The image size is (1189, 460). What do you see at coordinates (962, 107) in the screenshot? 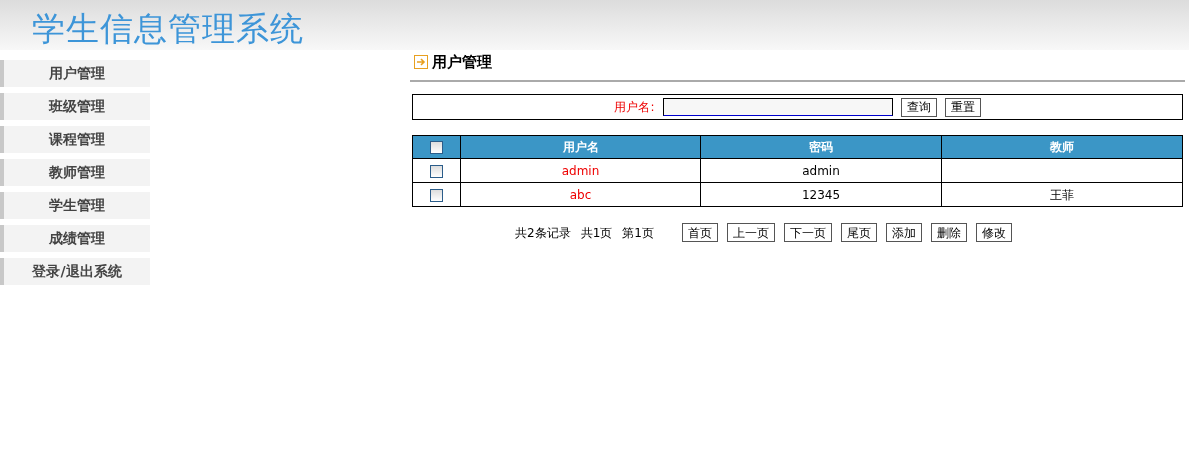
I see `search-button: 重置` at bounding box center [962, 107].